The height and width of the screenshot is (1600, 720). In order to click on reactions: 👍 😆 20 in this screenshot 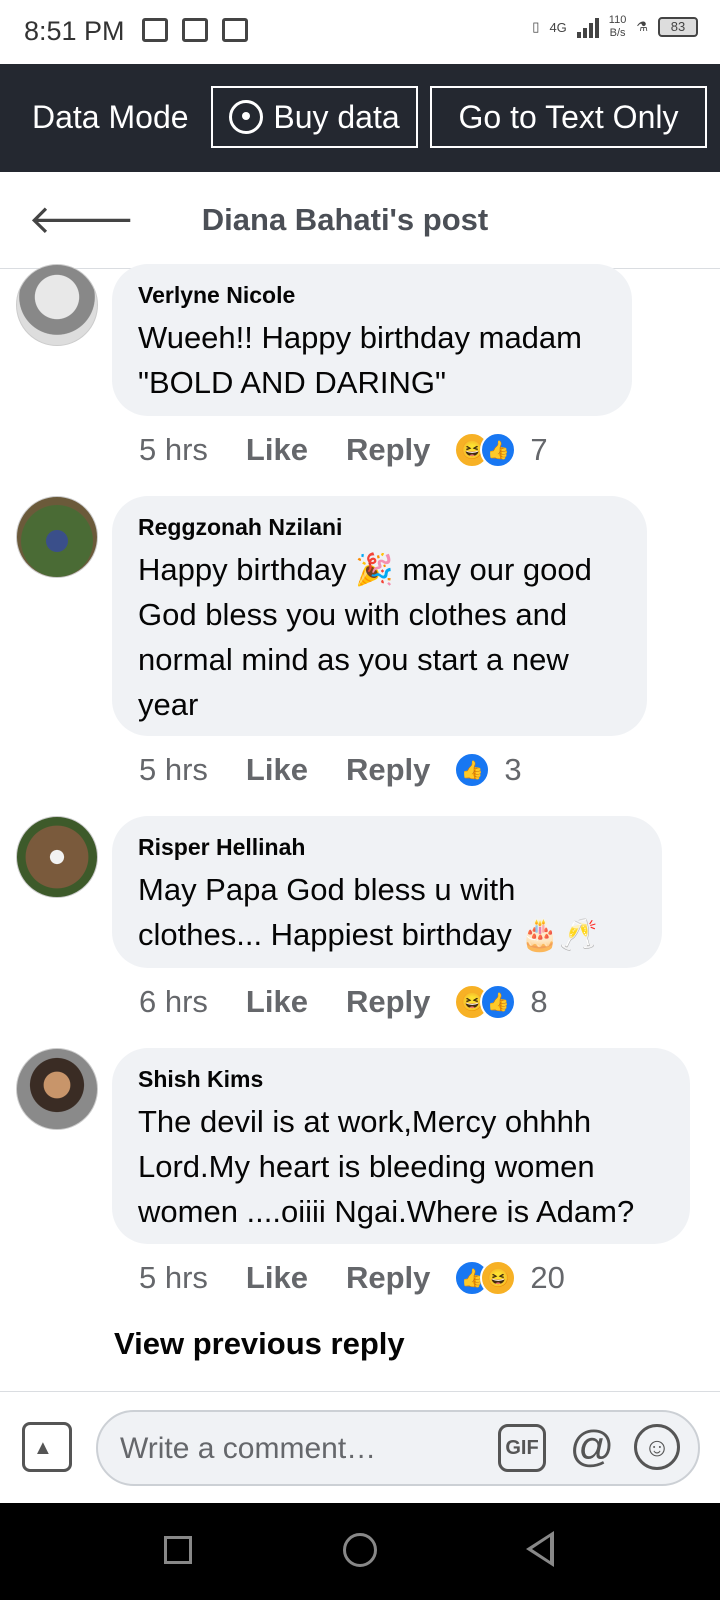, I will do `click(509, 1278)`.